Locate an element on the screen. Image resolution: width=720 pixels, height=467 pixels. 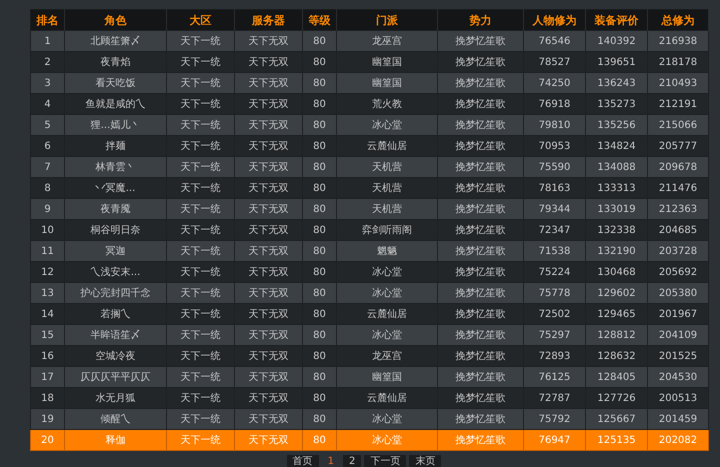
table-row: 13 护心完封四千念 天下一统 天下无双 80 冰心堂 挽梦忆笙歌 75778 129602 205380 is located at coordinates (369, 293).